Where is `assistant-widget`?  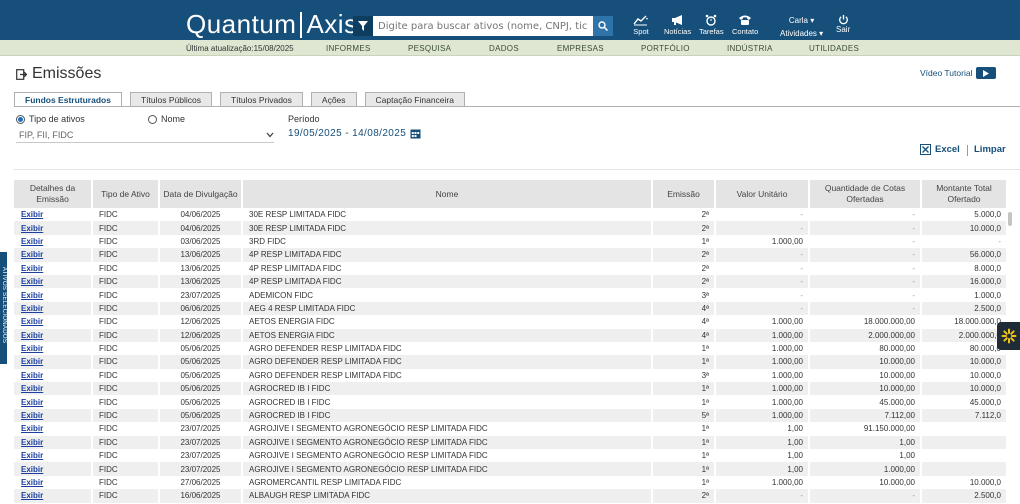 assistant-widget is located at coordinates (1008, 336).